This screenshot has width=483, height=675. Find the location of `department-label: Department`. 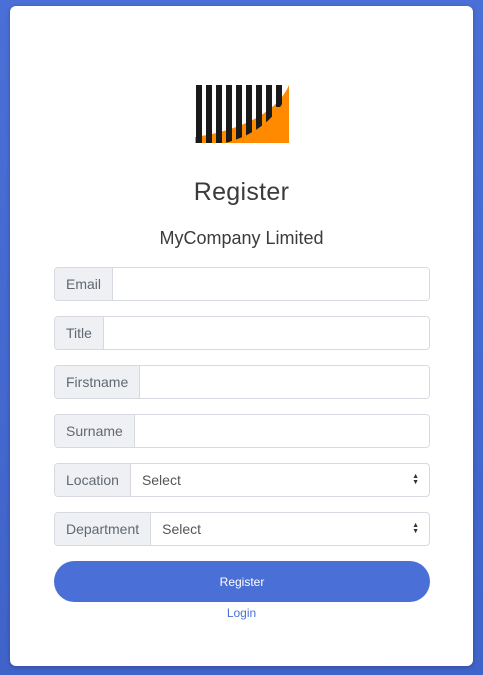

department-label: Department is located at coordinates (103, 529).